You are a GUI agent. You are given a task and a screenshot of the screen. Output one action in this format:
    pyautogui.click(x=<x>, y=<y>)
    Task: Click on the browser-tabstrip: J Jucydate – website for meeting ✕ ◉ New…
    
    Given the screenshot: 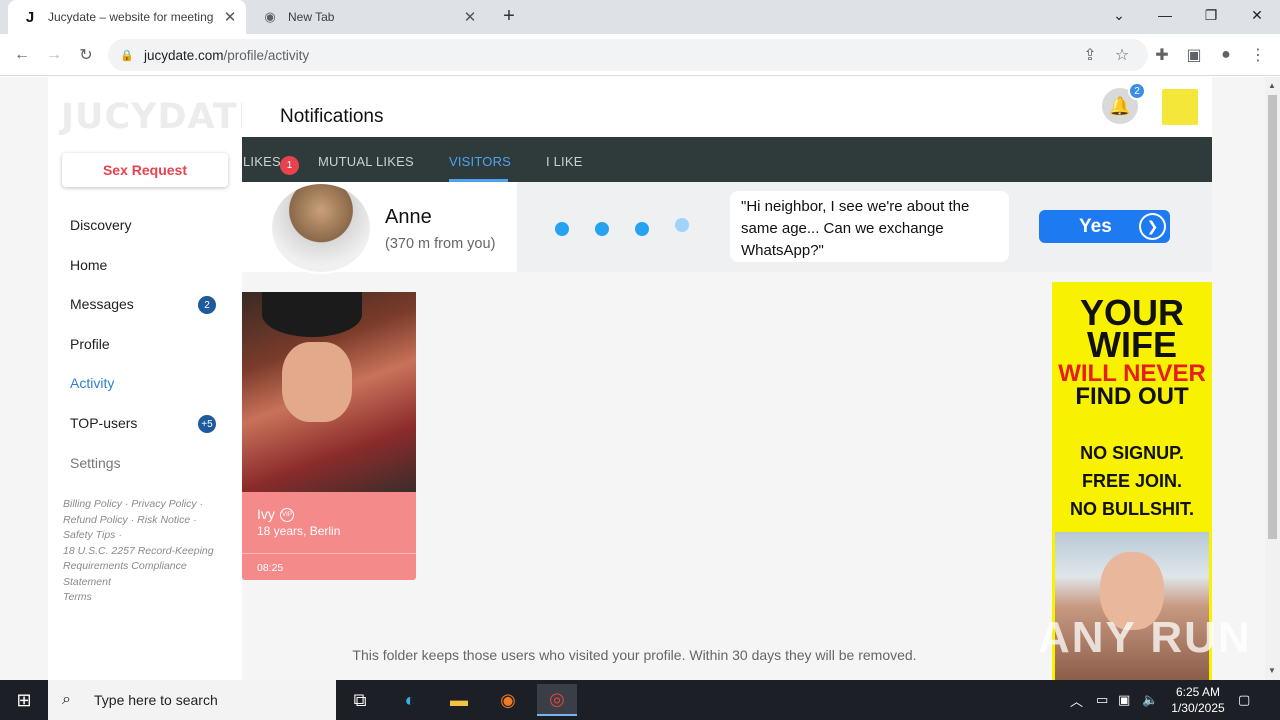 What is the action you would take?
    pyautogui.click(x=640, y=17)
    